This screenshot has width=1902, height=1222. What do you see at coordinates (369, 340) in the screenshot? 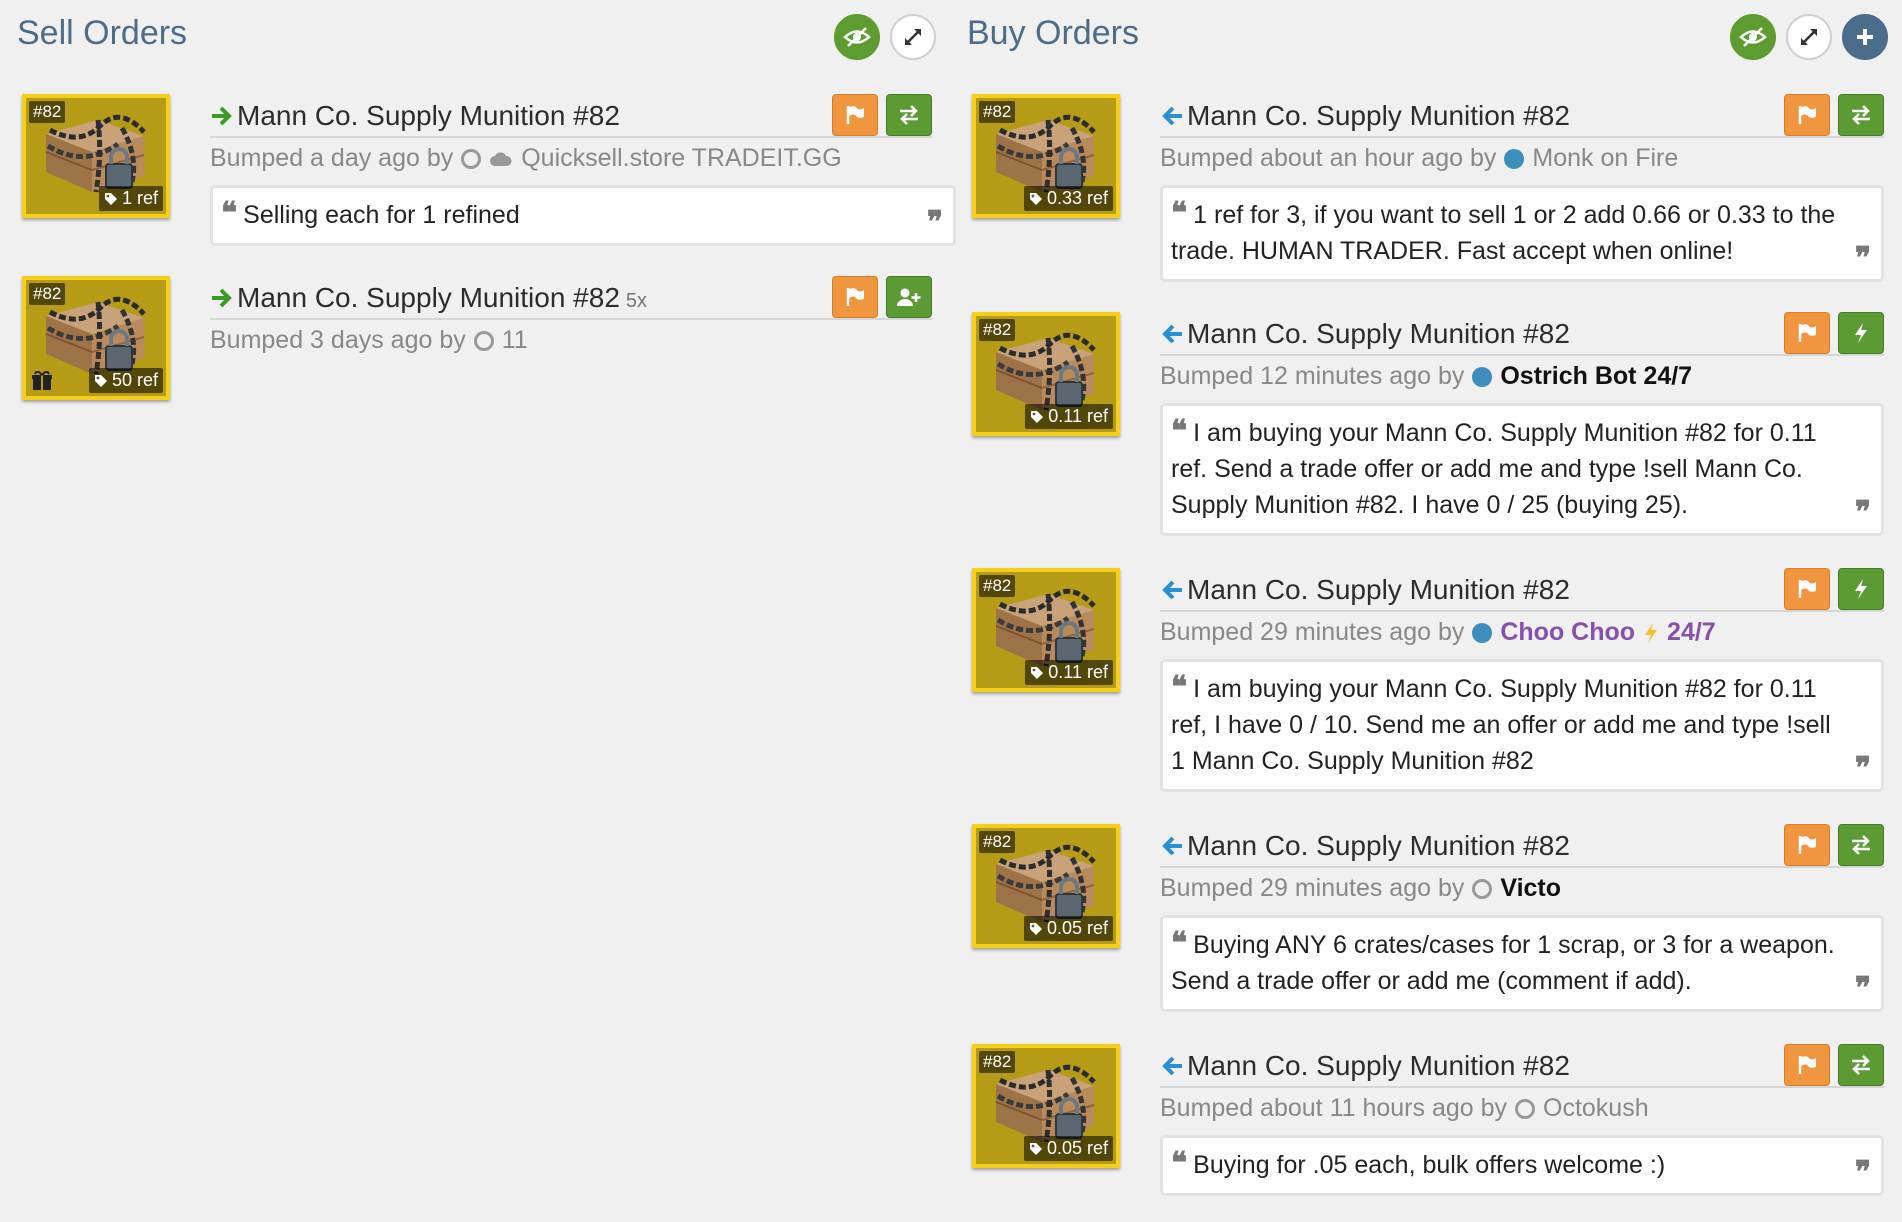
I see `bumped-info: Bumped 3 days ago by 11` at bounding box center [369, 340].